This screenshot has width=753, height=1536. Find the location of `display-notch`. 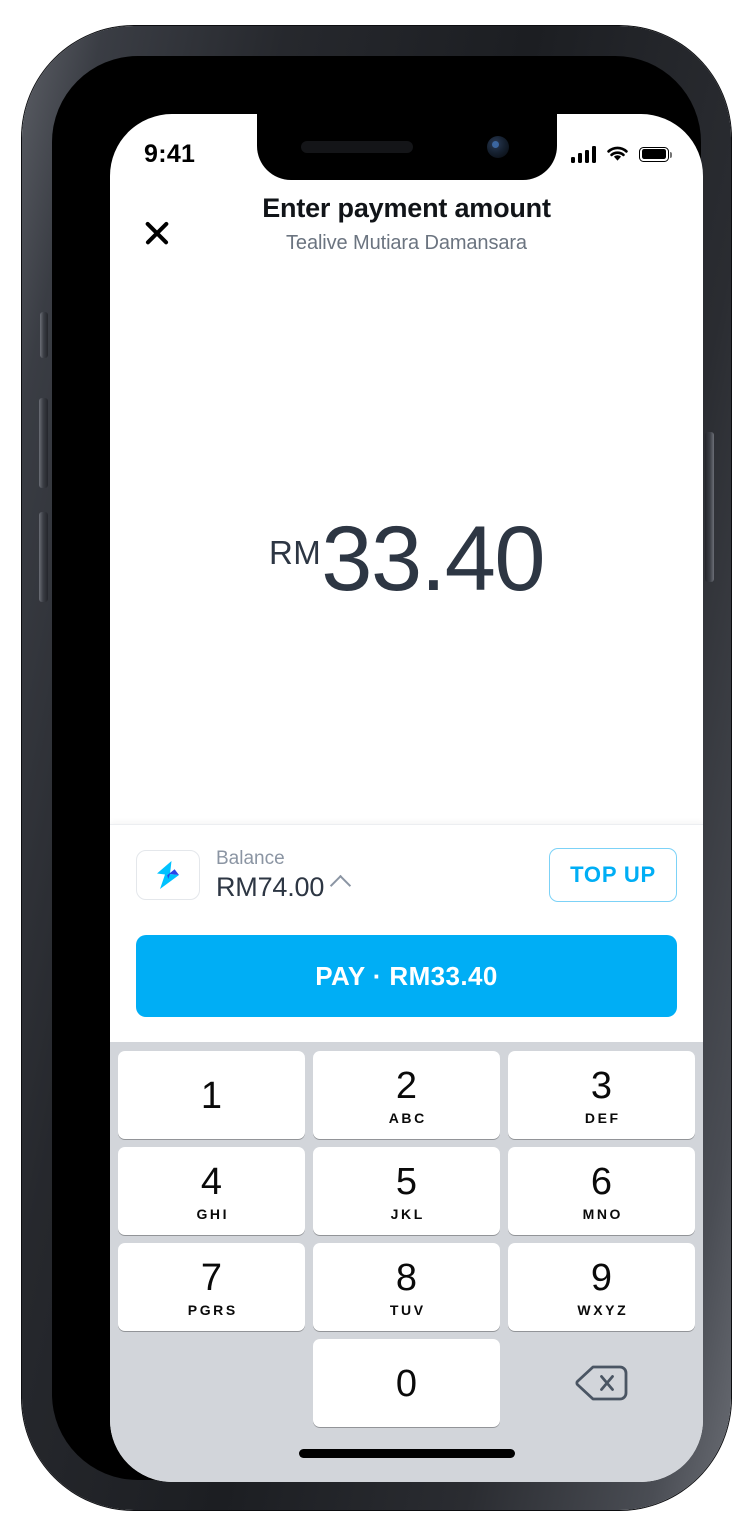

display-notch is located at coordinates (406, 147).